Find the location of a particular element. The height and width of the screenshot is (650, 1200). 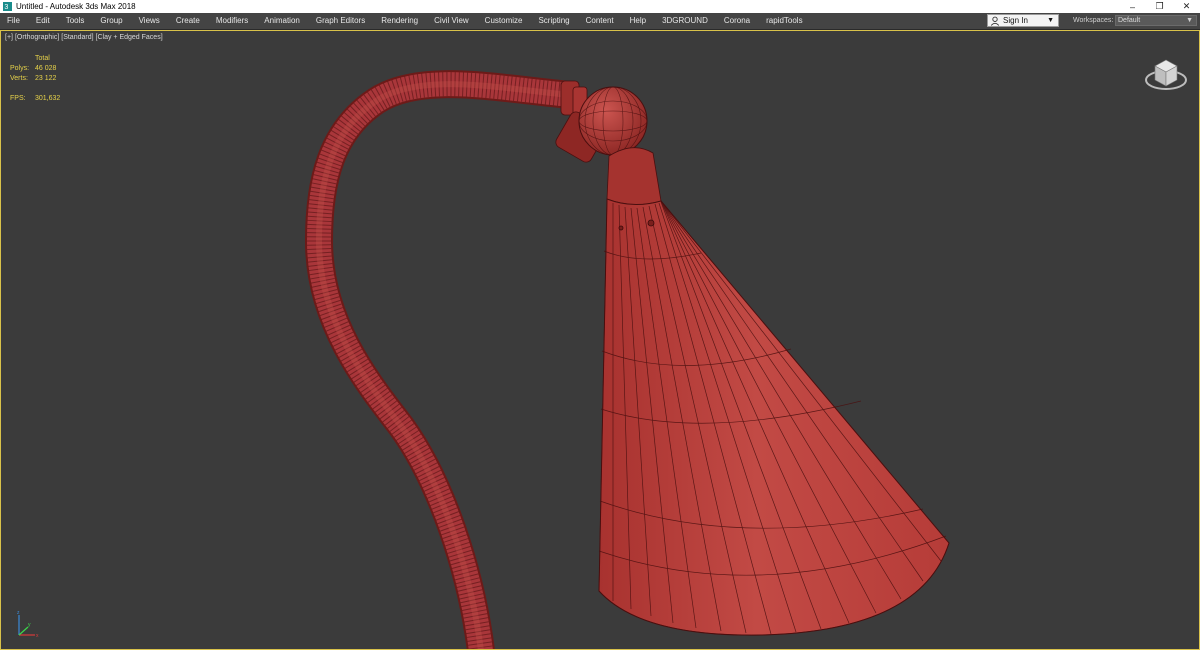

menu-civil-view: Civil View is located at coordinates (451, 21).